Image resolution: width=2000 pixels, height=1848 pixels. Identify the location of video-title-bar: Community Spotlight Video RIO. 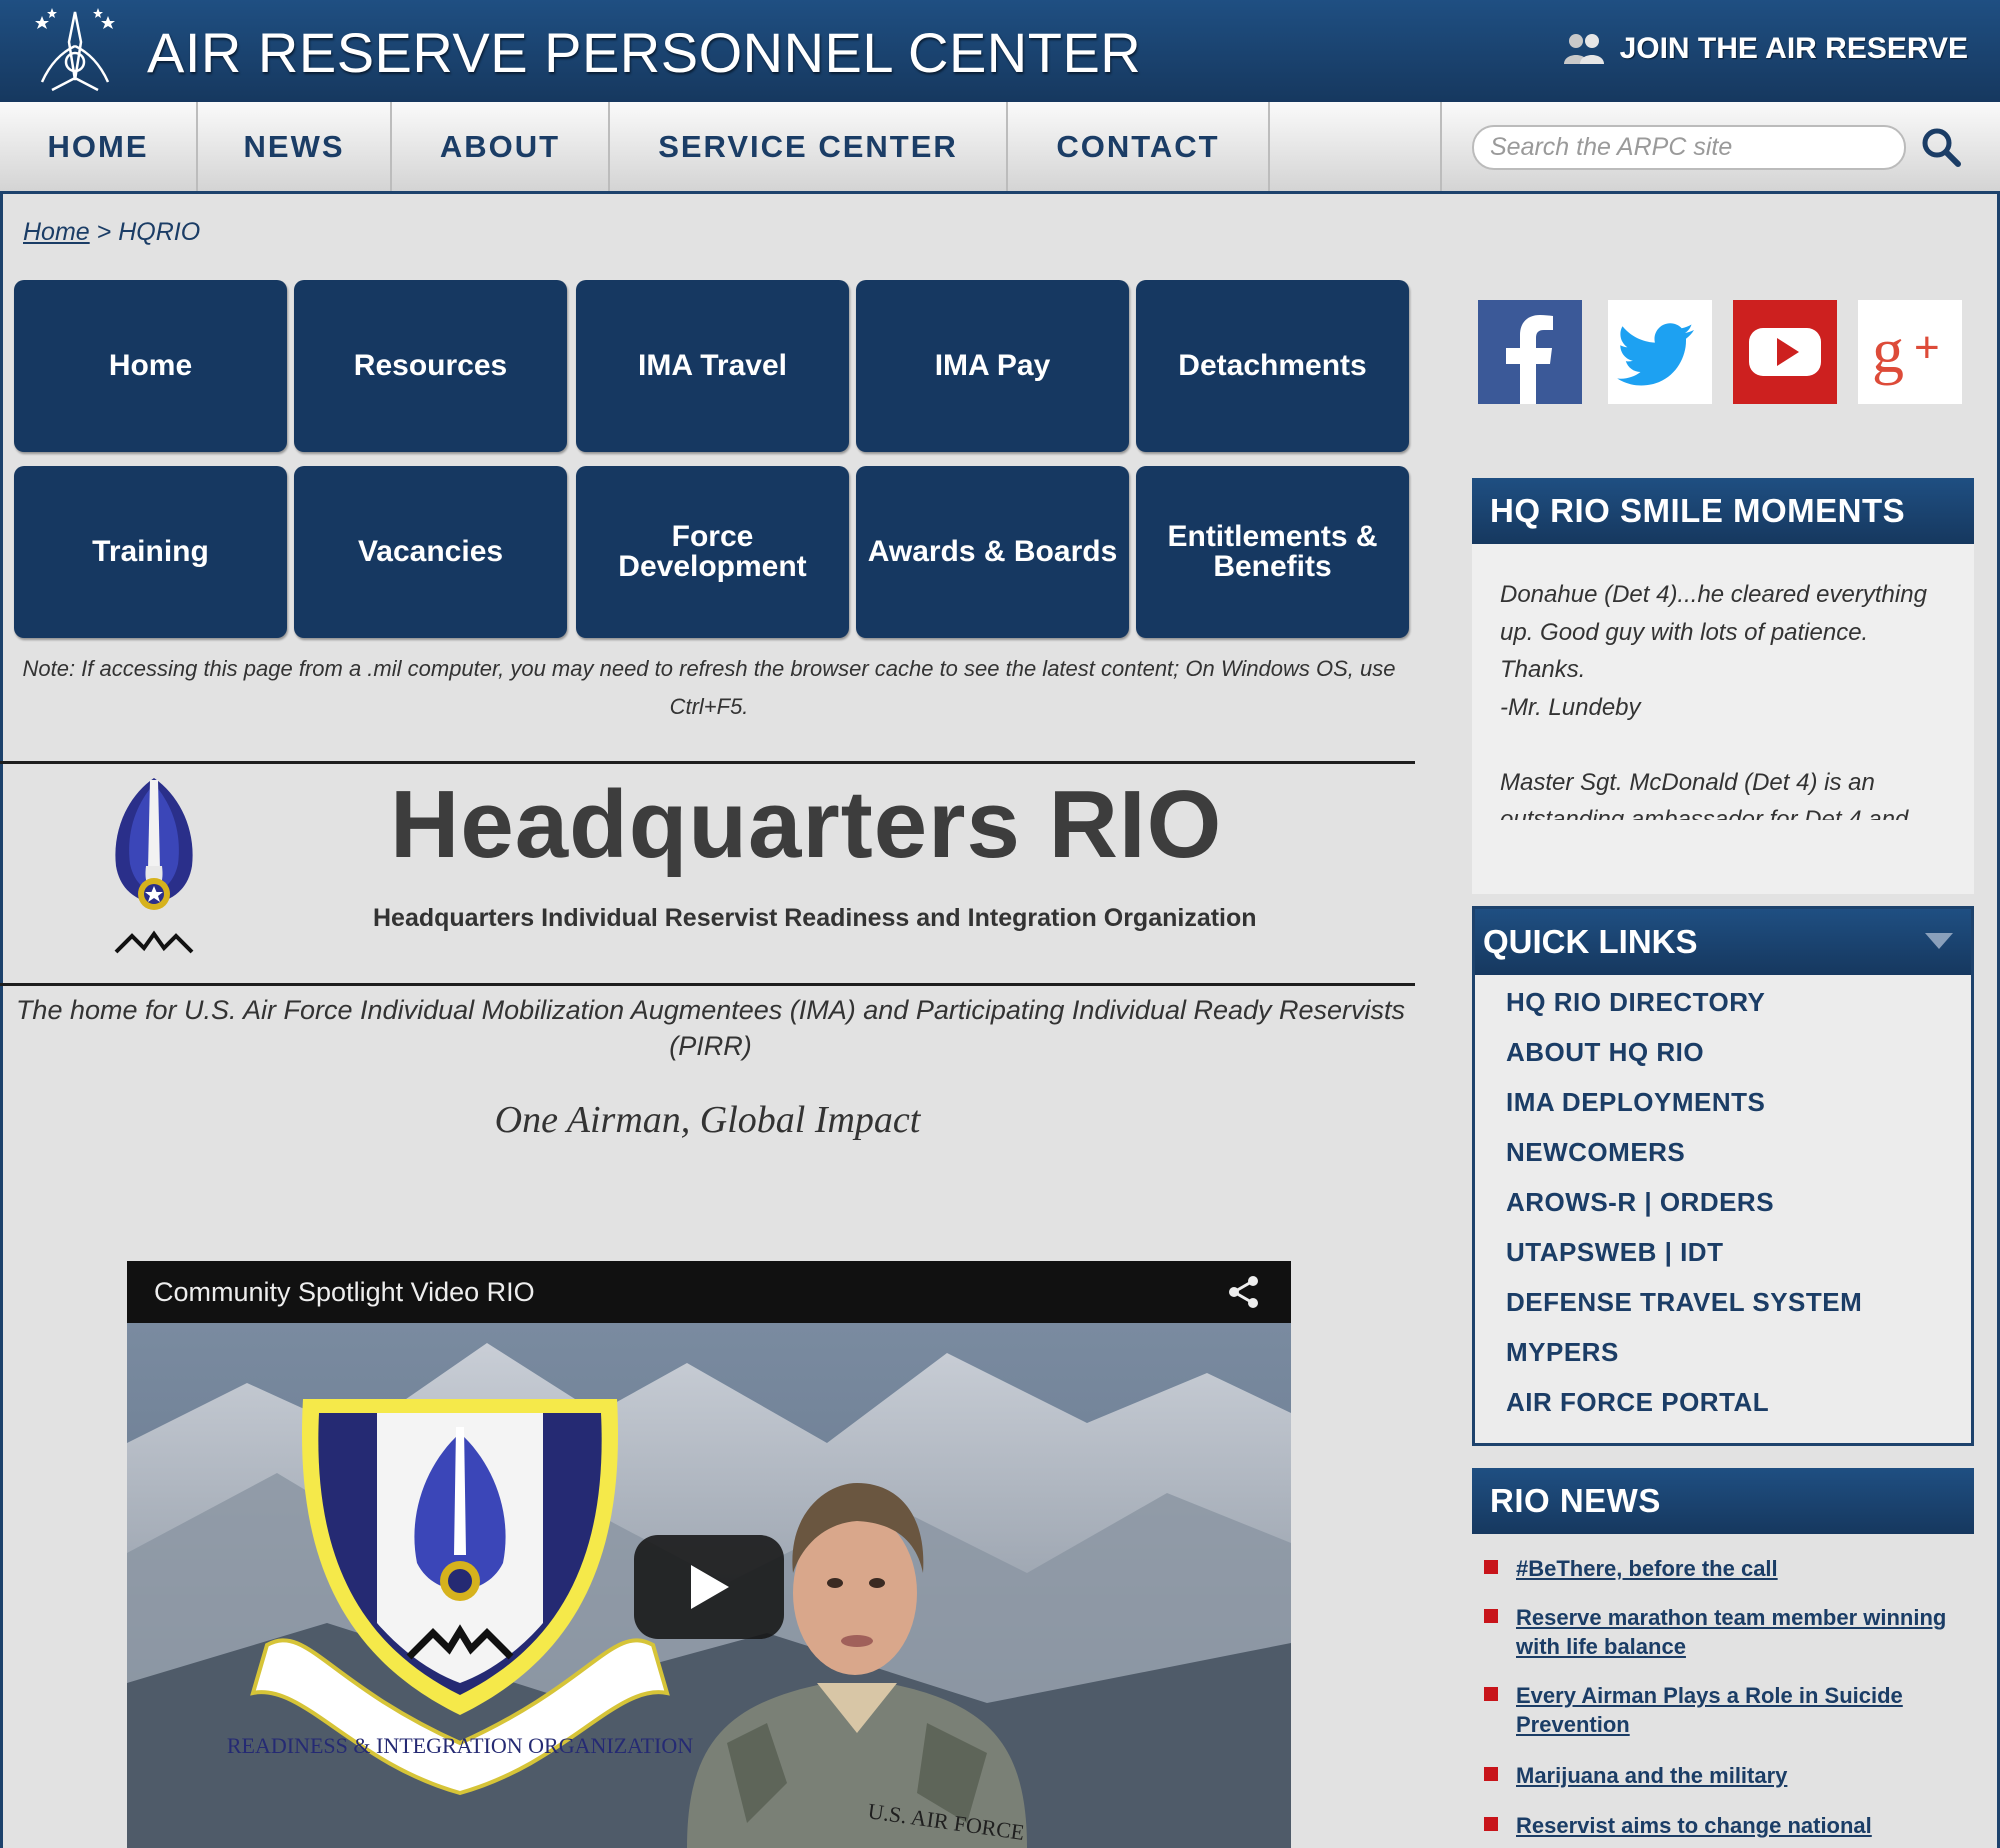
(709, 1292).